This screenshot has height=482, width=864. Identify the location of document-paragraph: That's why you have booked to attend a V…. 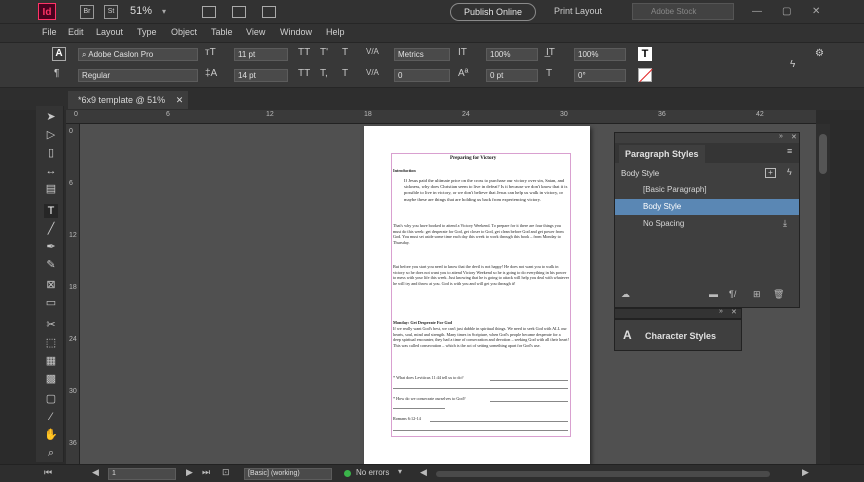
(481, 240).